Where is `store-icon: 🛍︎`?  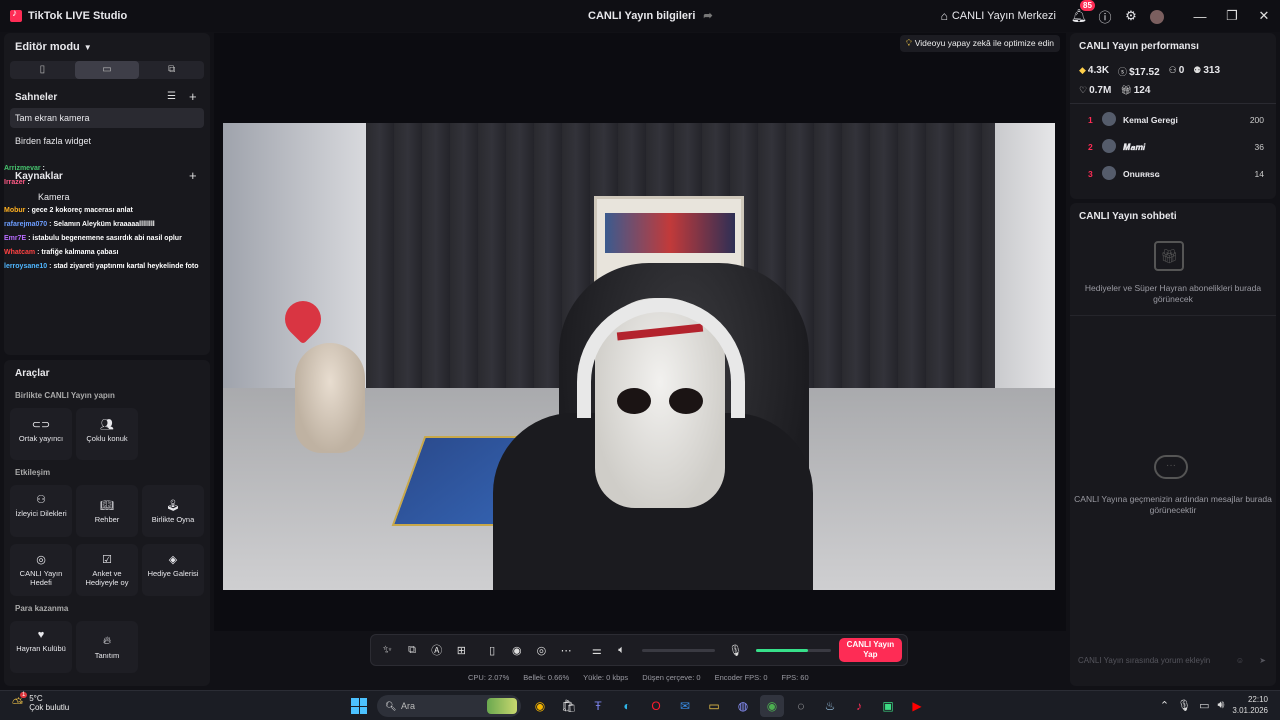 store-icon: 🛍︎ is located at coordinates (569, 706).